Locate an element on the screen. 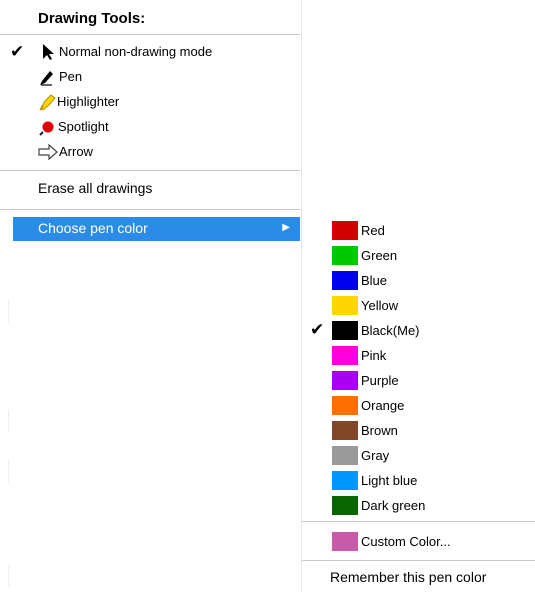  color-label: Red is located at coordinates (373, 230).